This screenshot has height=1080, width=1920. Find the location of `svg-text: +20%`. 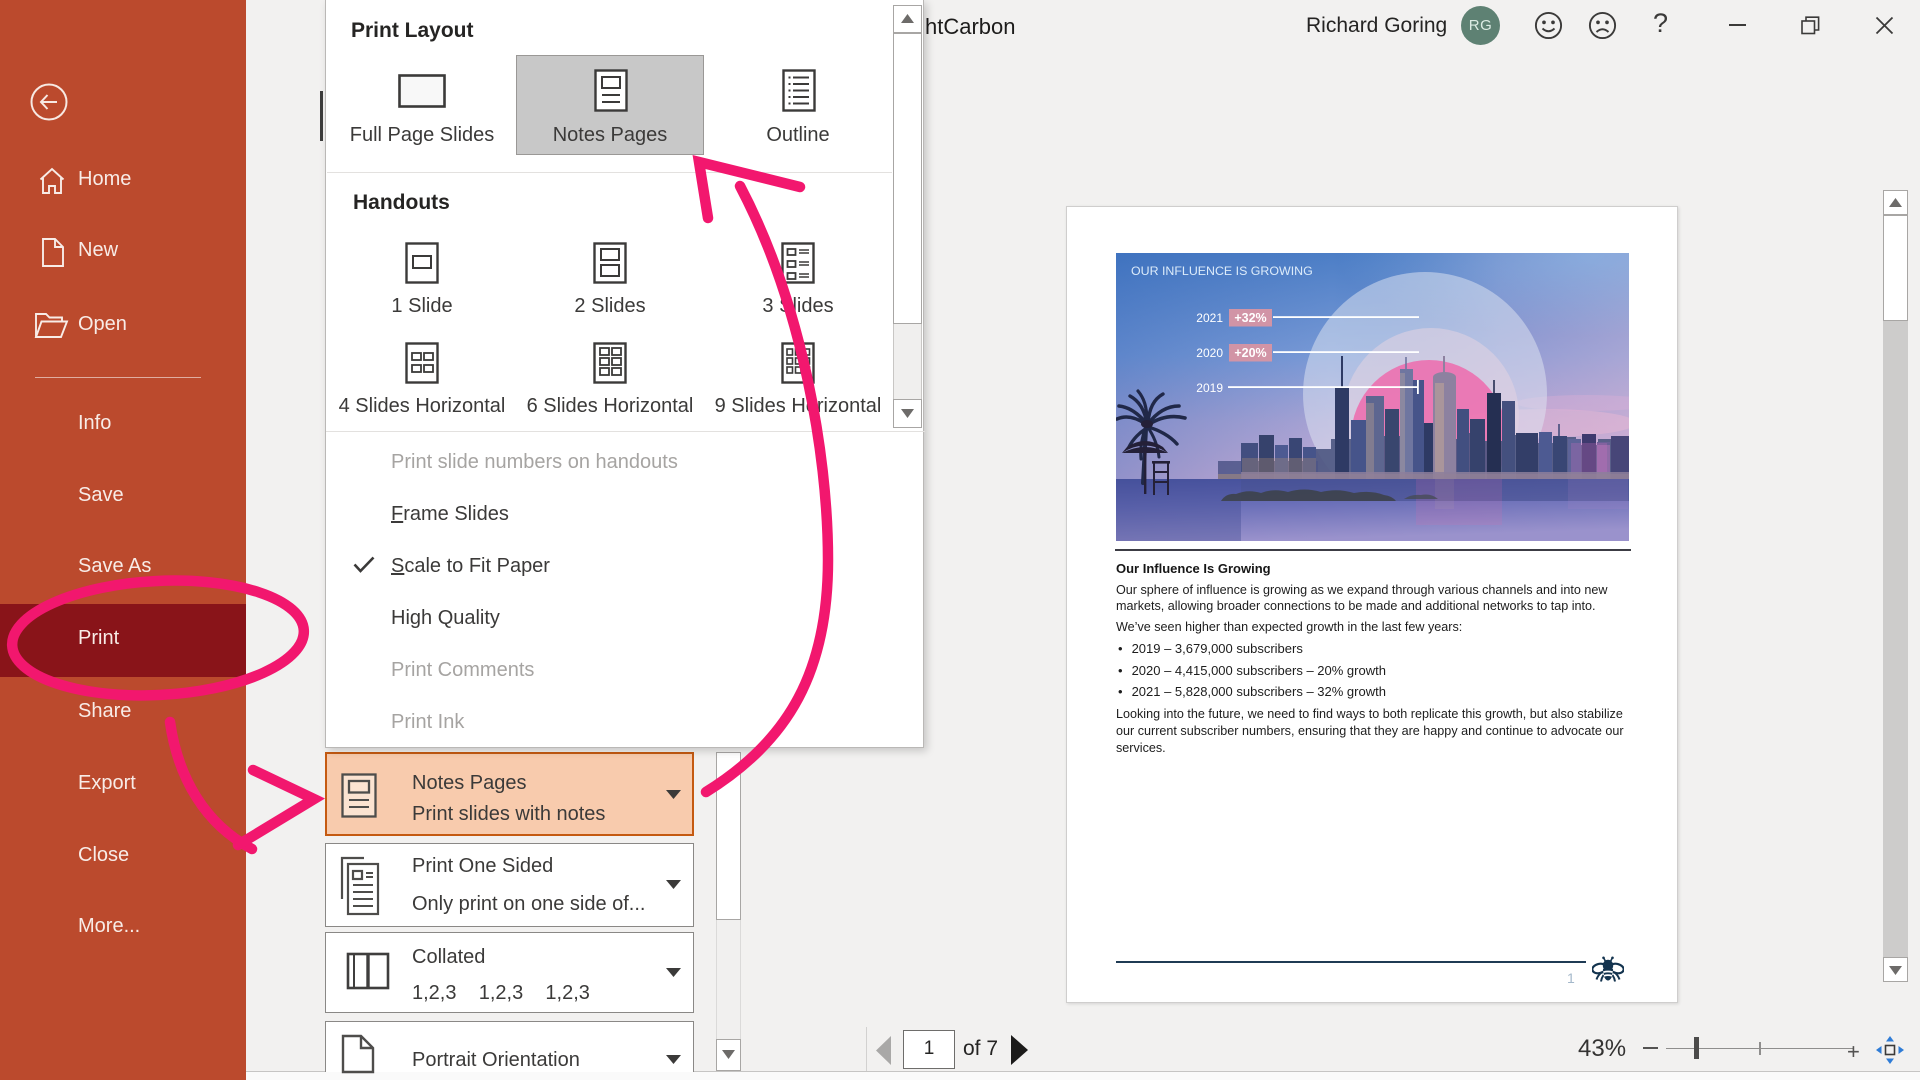

svg-text: +20% is located at coordinates (1250, 353).